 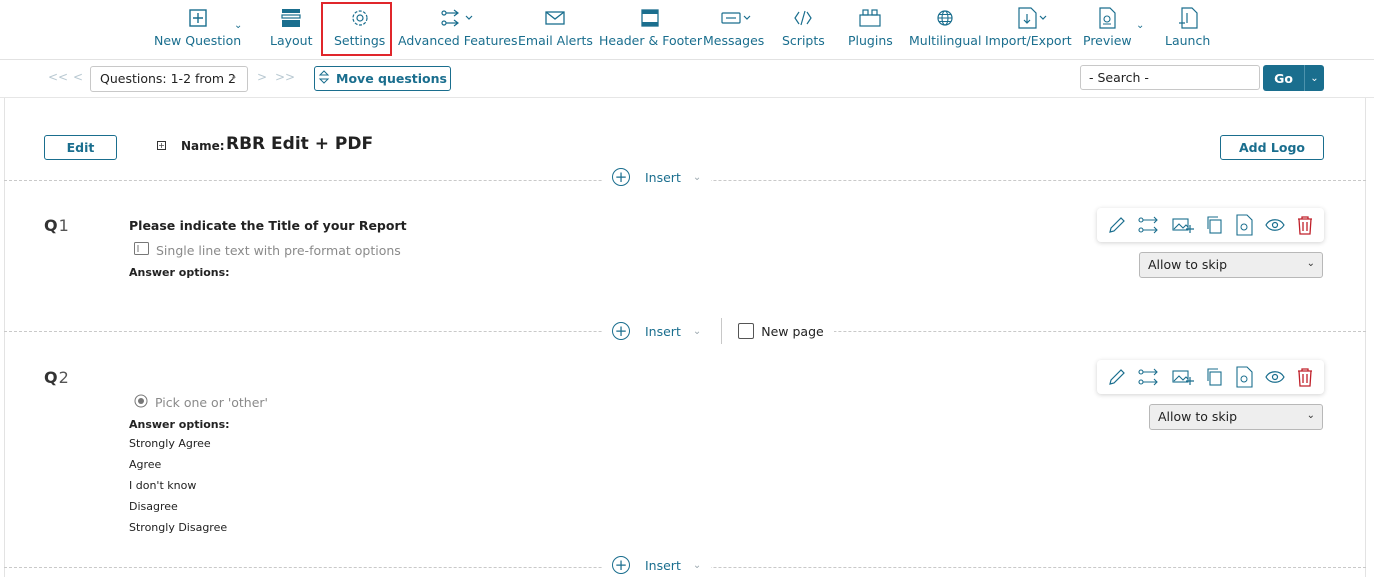 I want to click on layout-button: Layout, so click(x=291, y=27).